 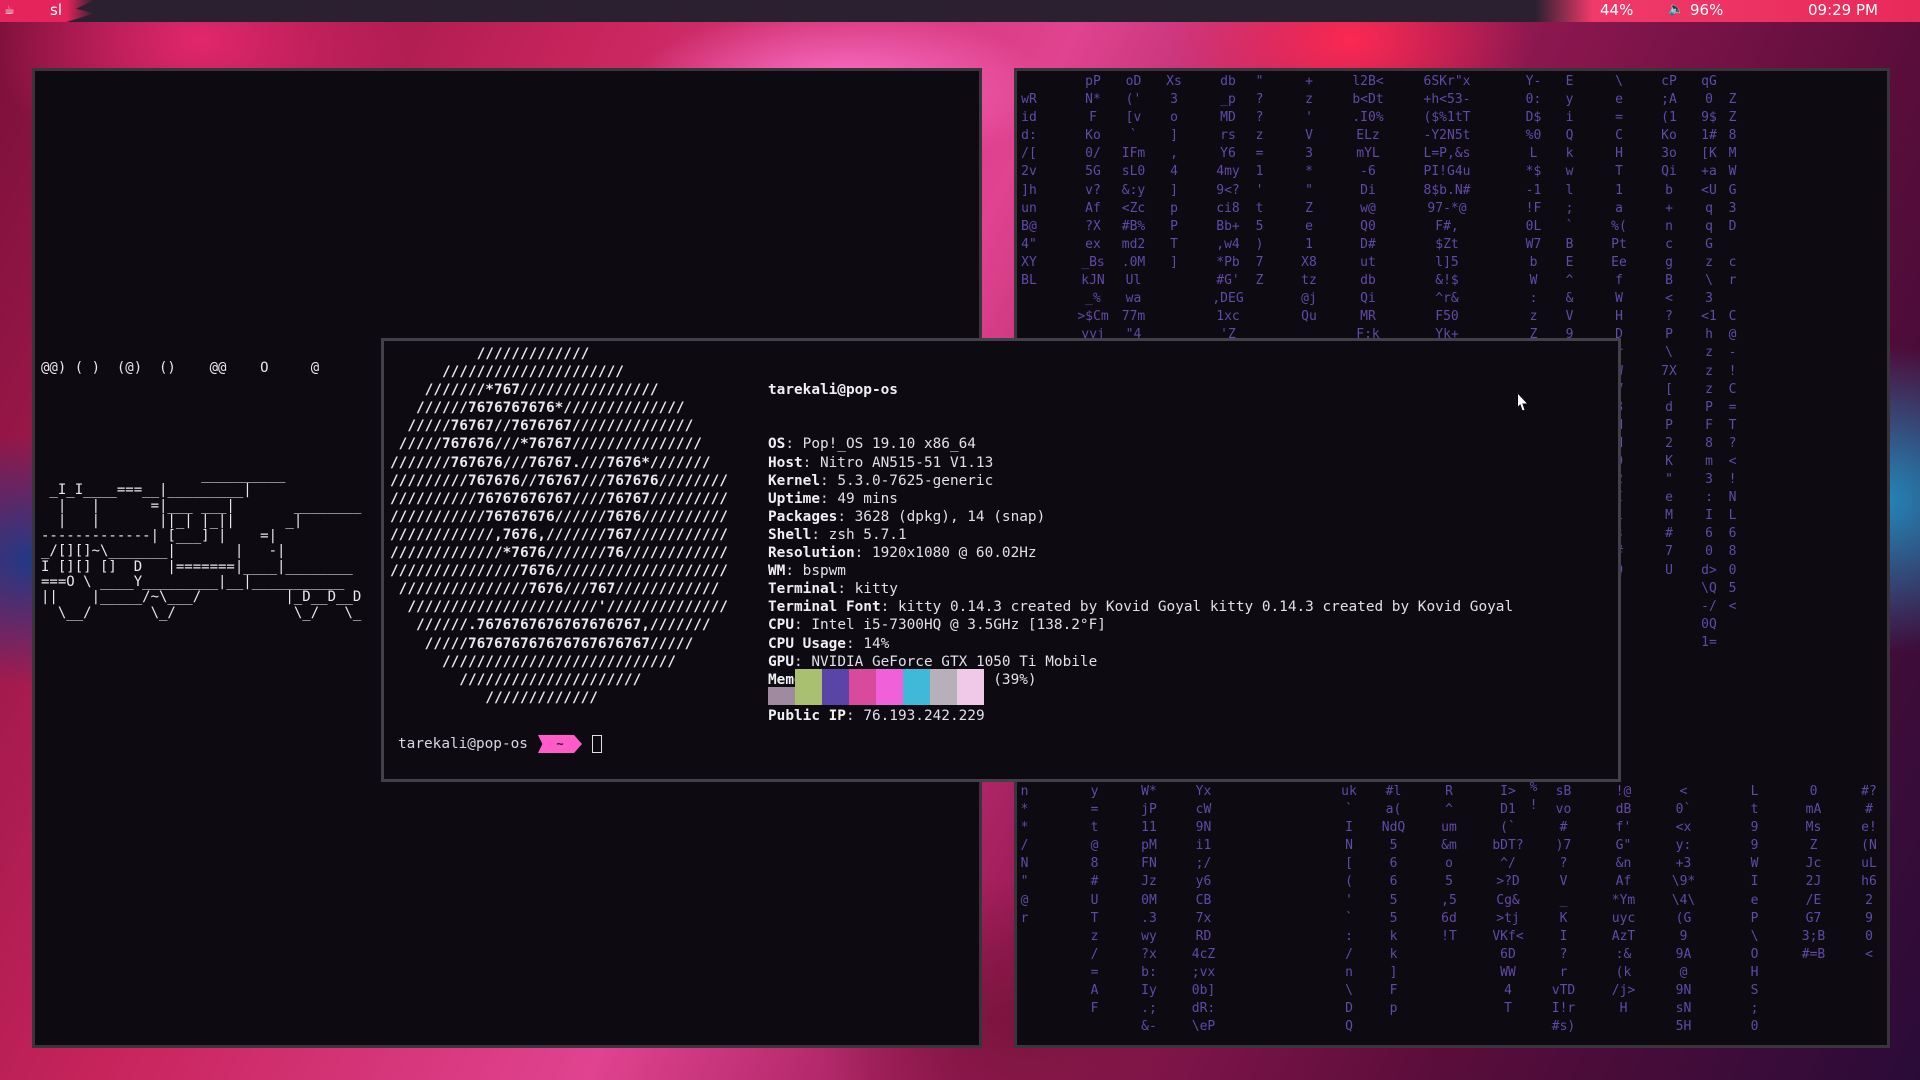 I want to click on matrix-column: #? # e! (N uL h6 2 9 0 <, so click(x=1869, y=873).